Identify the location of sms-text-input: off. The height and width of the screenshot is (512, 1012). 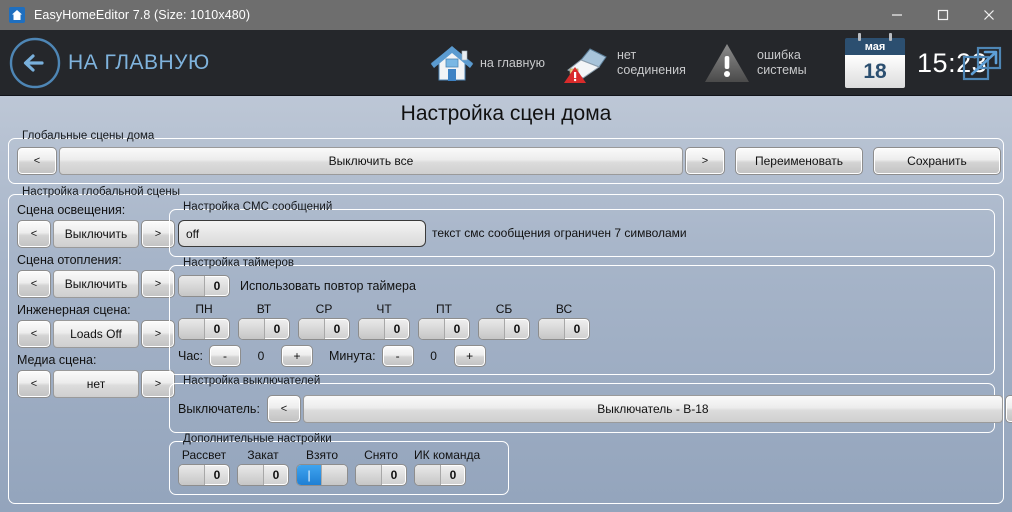
(302, 233).